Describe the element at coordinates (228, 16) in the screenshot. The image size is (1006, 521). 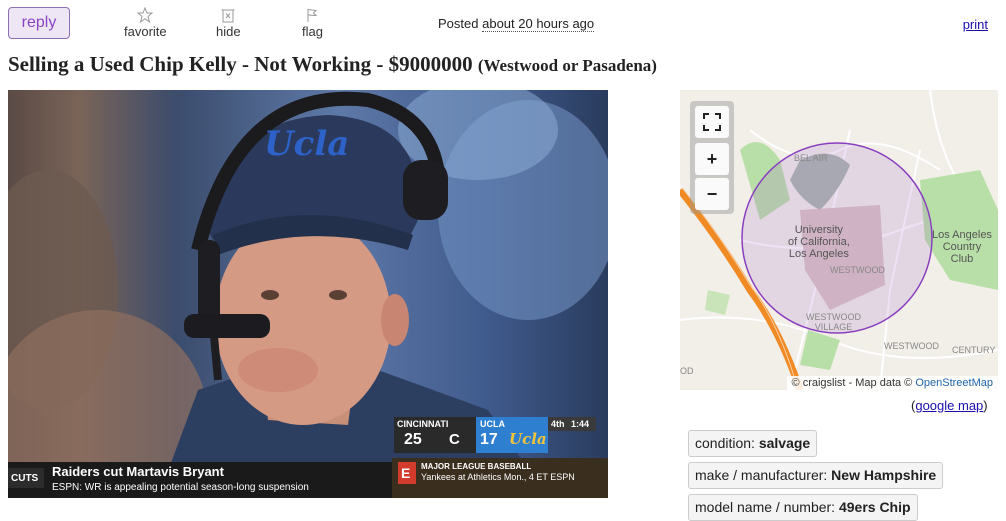
I see `trash-icon` at that location.